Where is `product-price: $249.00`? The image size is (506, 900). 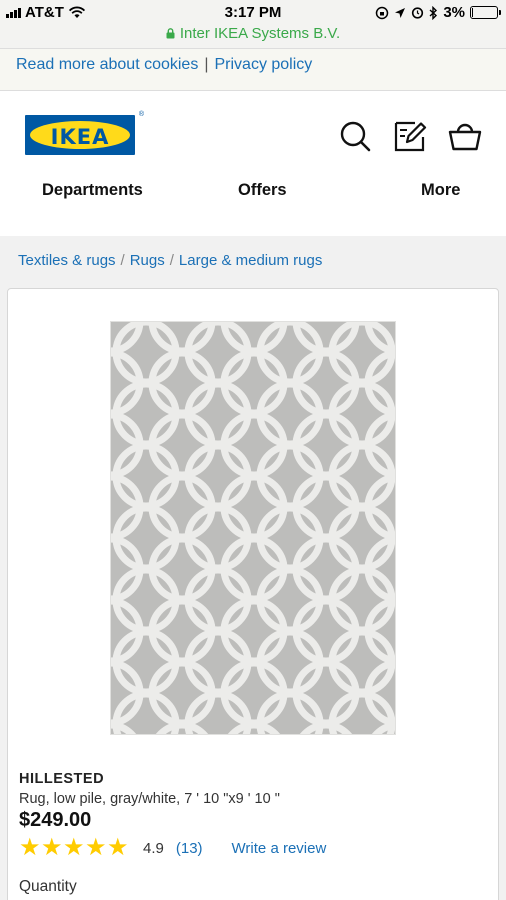
product-price: $249.00 is located at coordinates (55, 820).